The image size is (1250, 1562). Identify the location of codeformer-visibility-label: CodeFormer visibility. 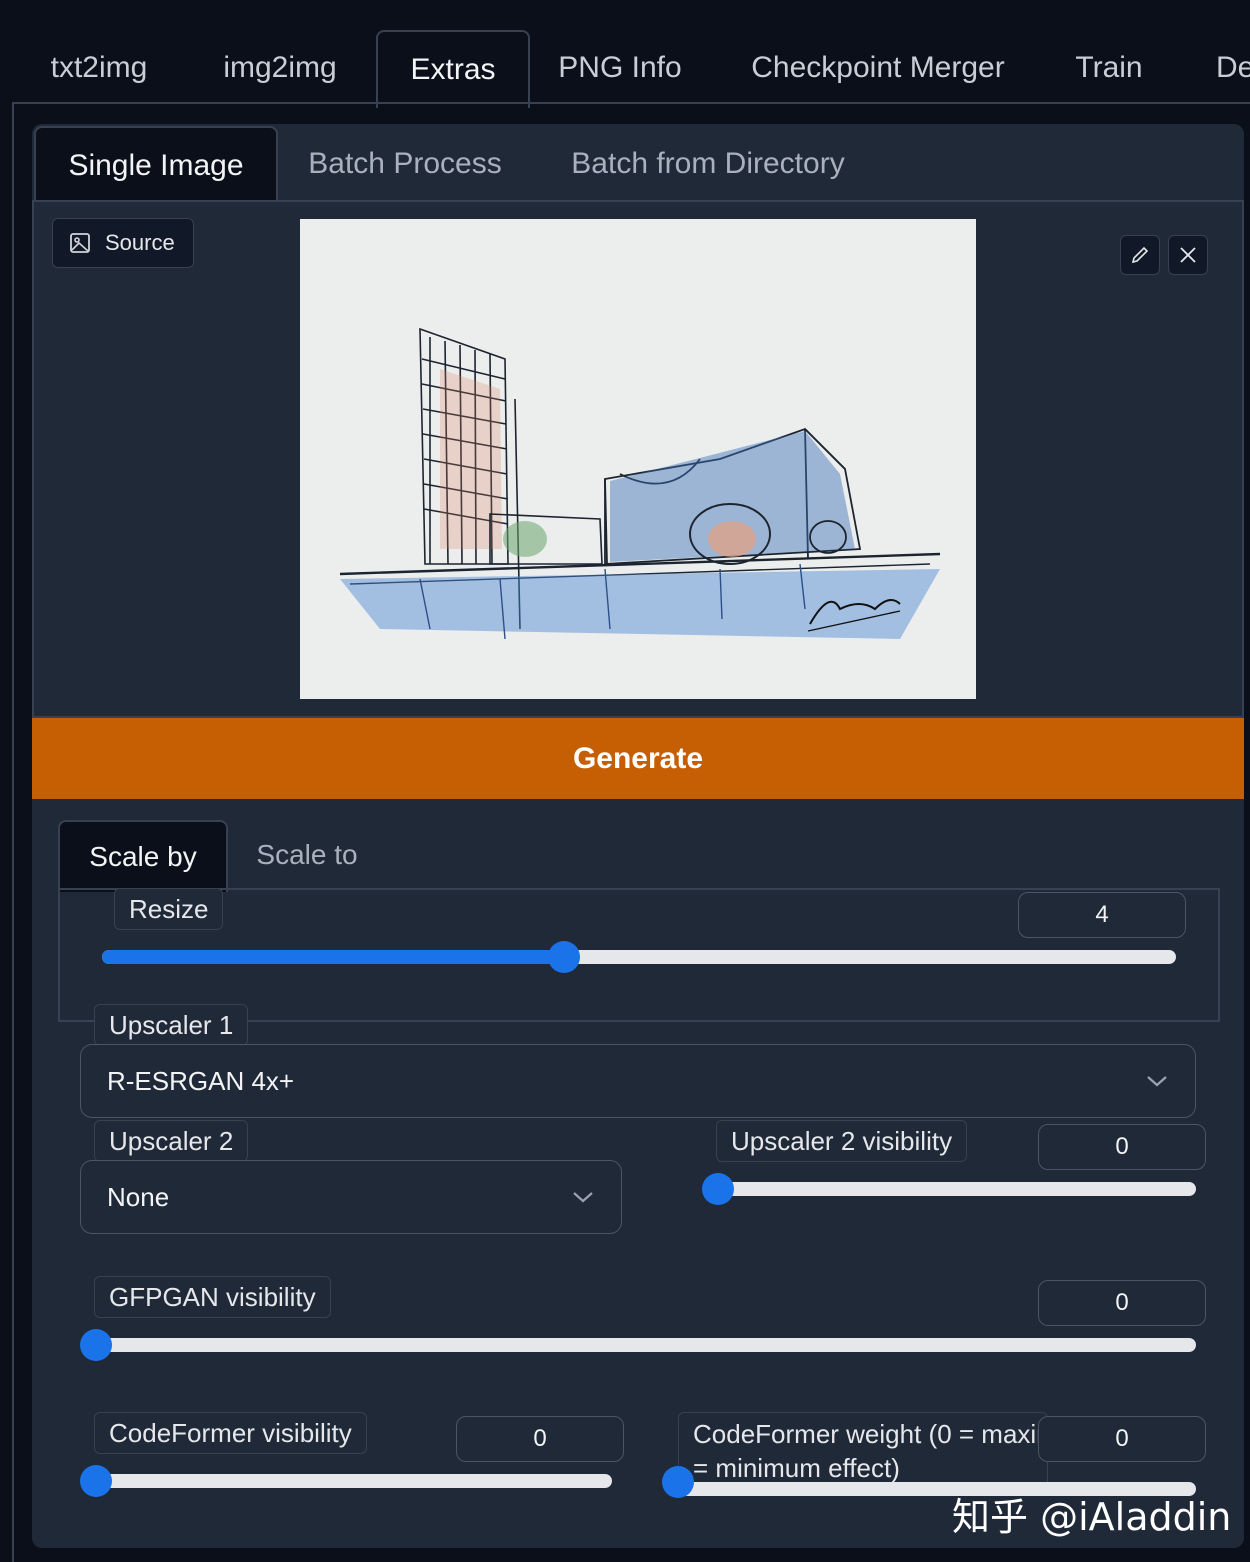
(230, 1433).